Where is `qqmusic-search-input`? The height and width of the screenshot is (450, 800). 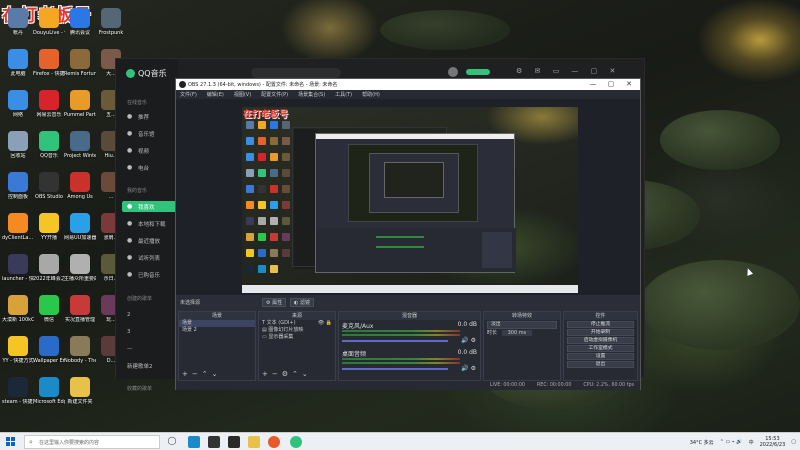
qqmusic-search-input is located at coordinates (296, 73).